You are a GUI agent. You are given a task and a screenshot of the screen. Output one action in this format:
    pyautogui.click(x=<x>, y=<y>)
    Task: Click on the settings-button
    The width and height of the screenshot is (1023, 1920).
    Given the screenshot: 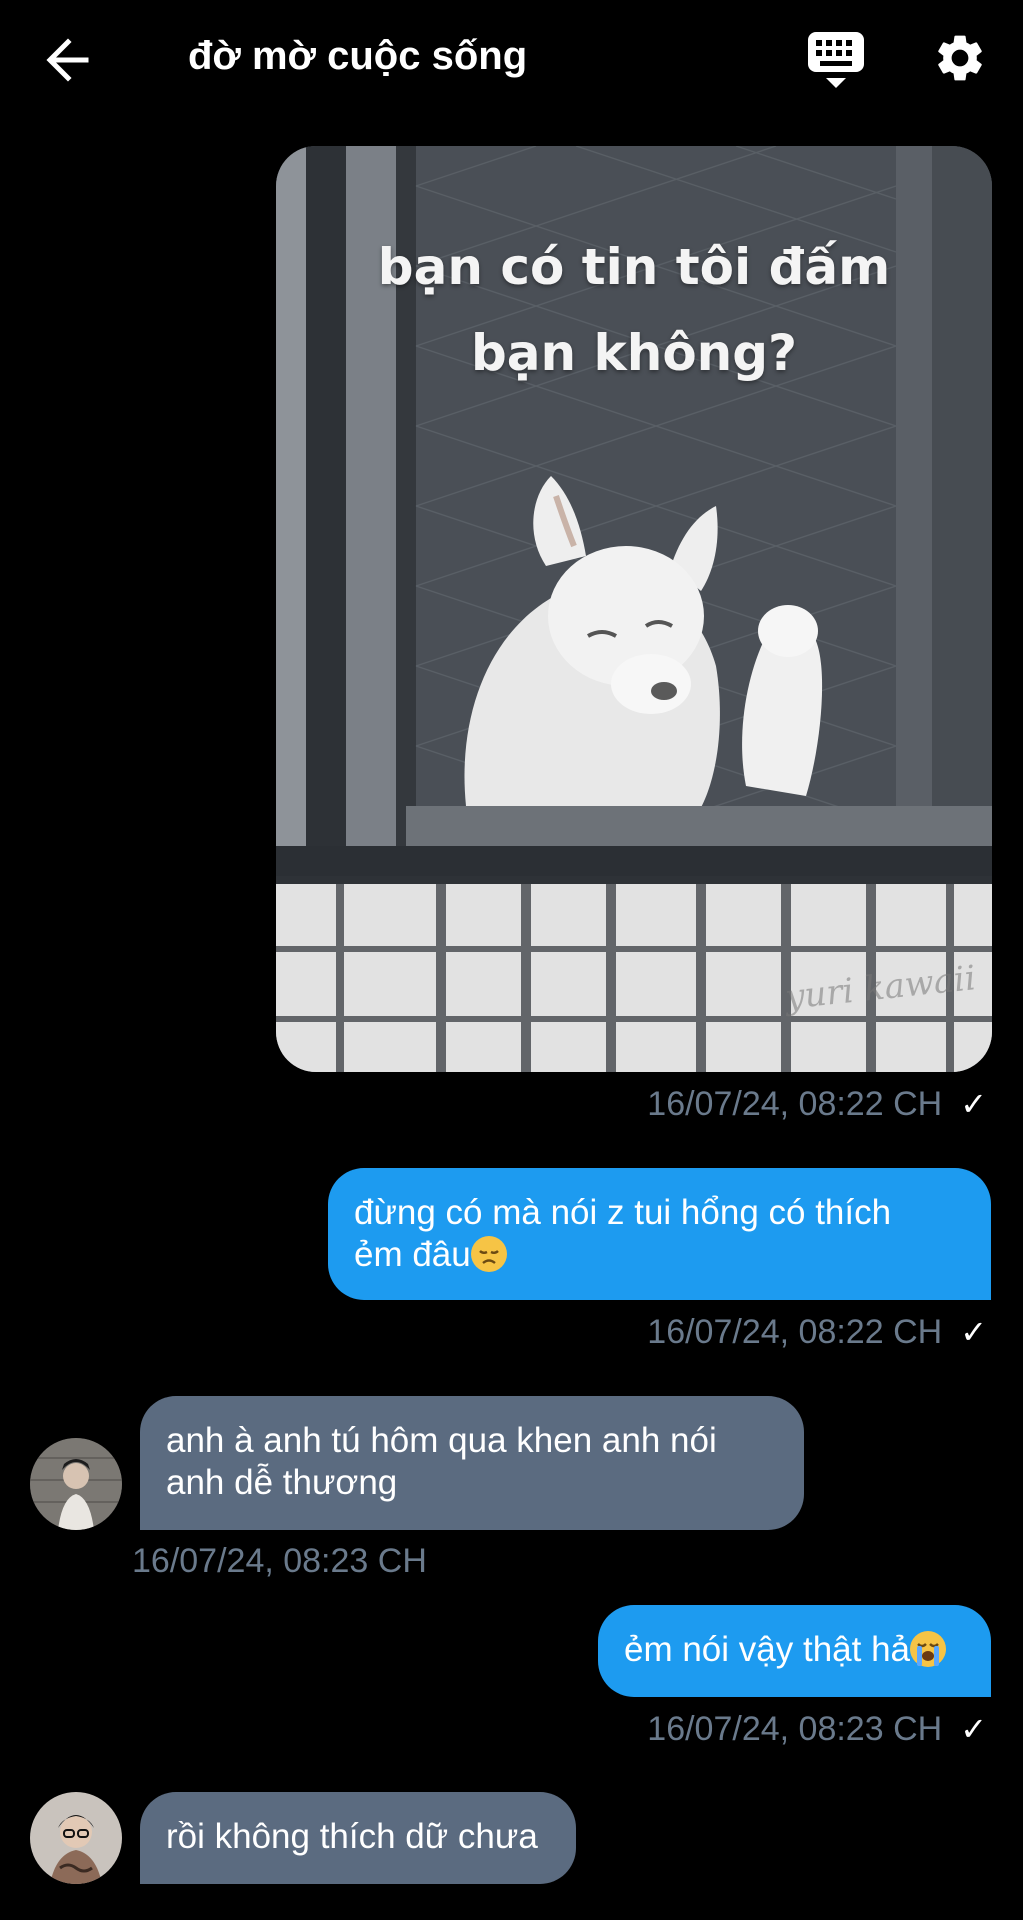 What is the action you would take?
    pyautogui.click(x=960, y=58)
    